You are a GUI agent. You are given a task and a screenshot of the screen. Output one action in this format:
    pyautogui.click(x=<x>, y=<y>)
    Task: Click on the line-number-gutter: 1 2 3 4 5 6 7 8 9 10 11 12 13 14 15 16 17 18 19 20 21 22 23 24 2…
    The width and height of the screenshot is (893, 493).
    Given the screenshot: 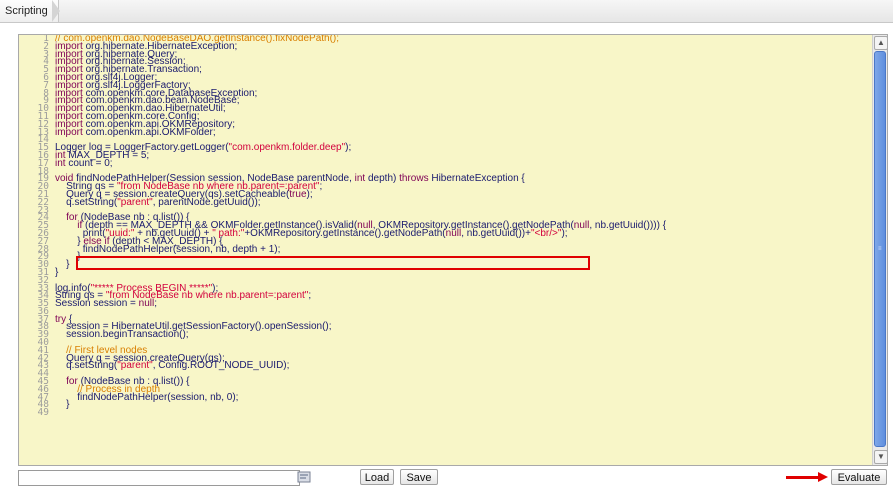 What is the action you would take?
    pyautogui.click(x=35, y=226)
    